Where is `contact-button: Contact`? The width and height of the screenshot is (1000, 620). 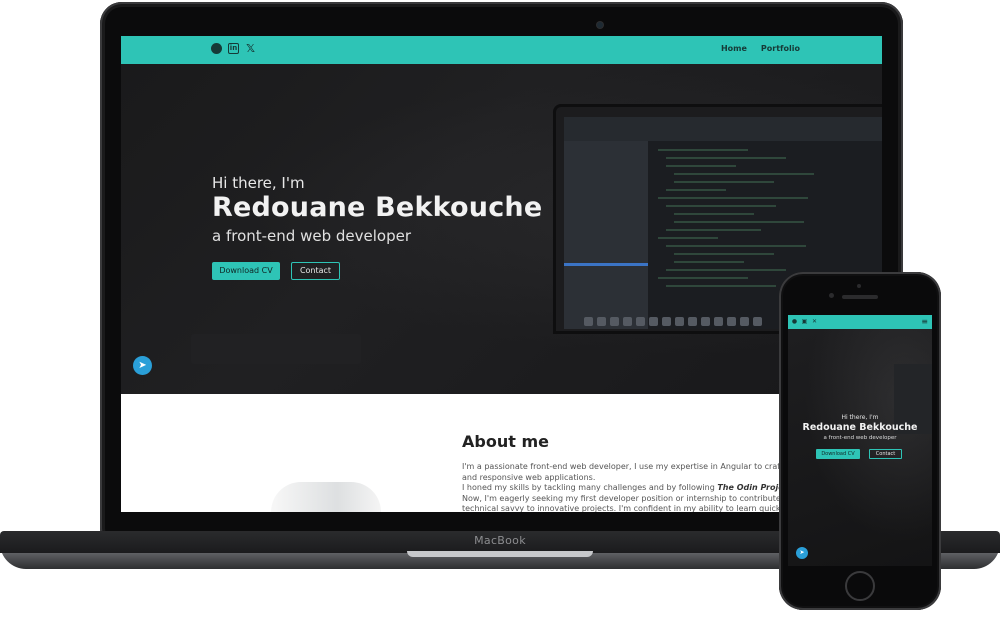
contact-button: Contact is located at coordinates (315, 271).